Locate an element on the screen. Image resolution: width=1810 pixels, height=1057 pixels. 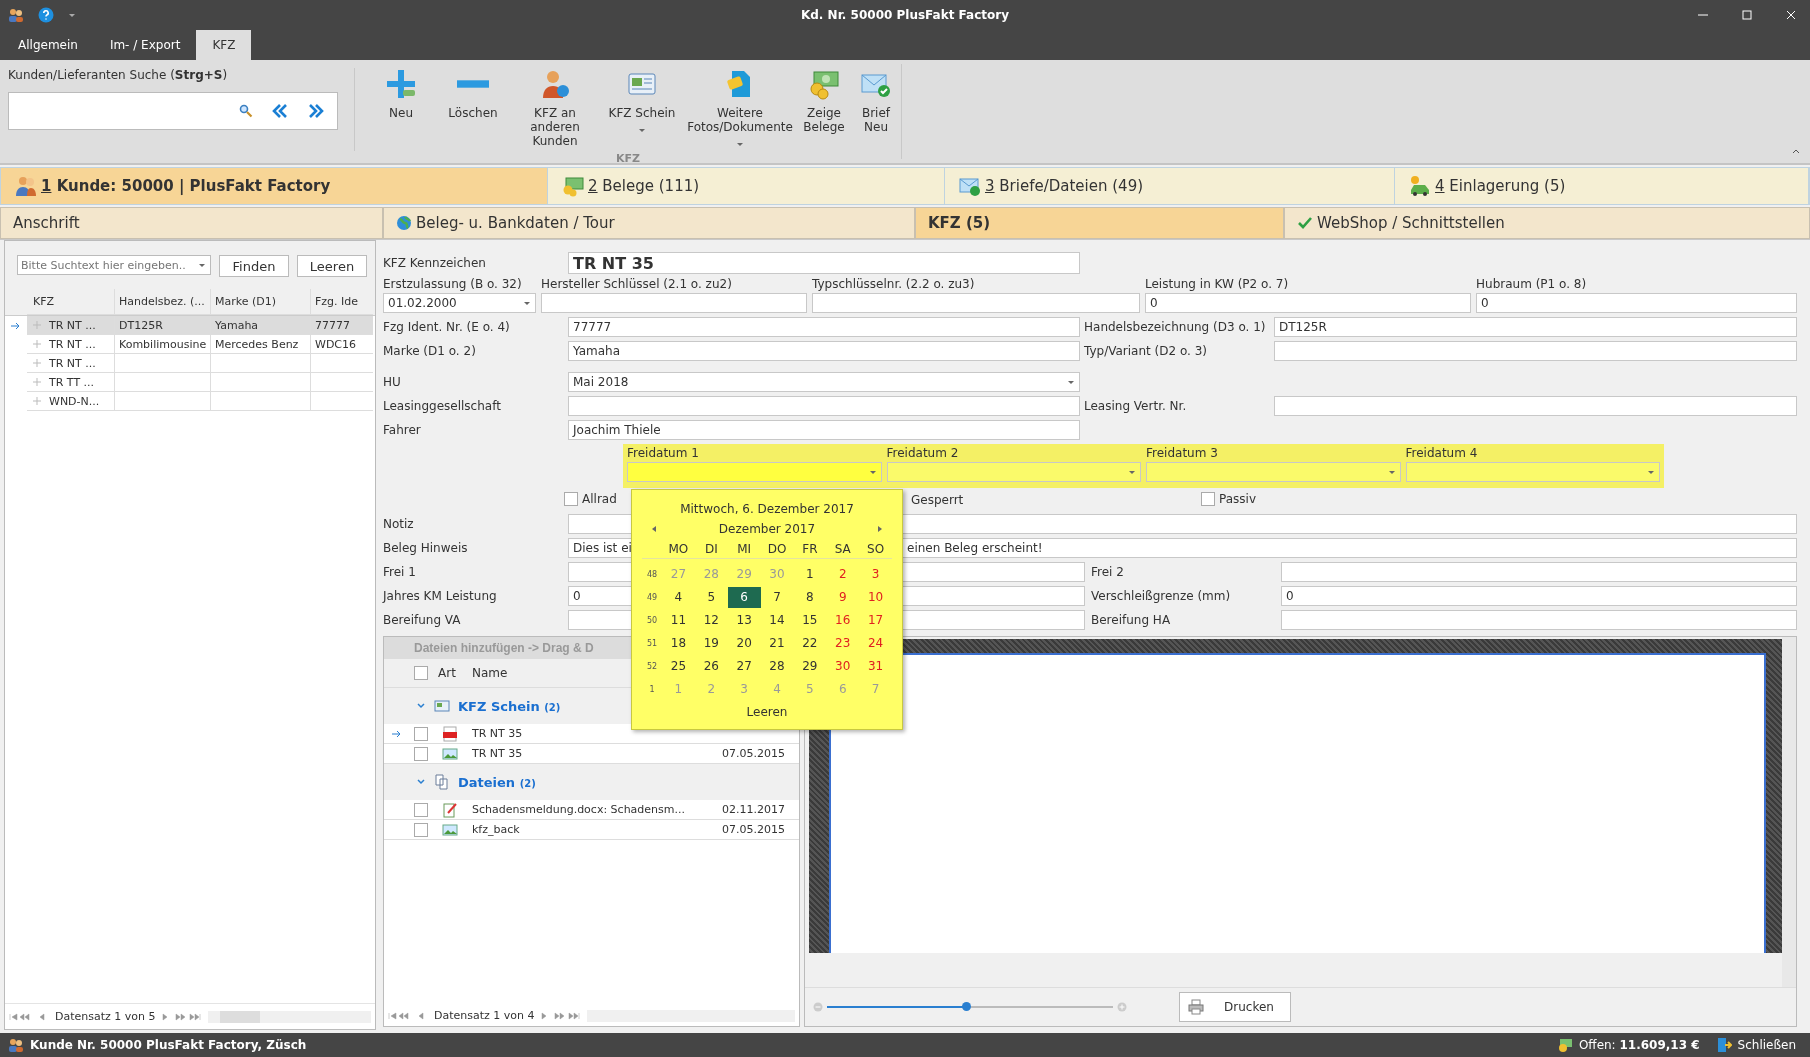
week-number: 48 is located at coordinates (652, 574).